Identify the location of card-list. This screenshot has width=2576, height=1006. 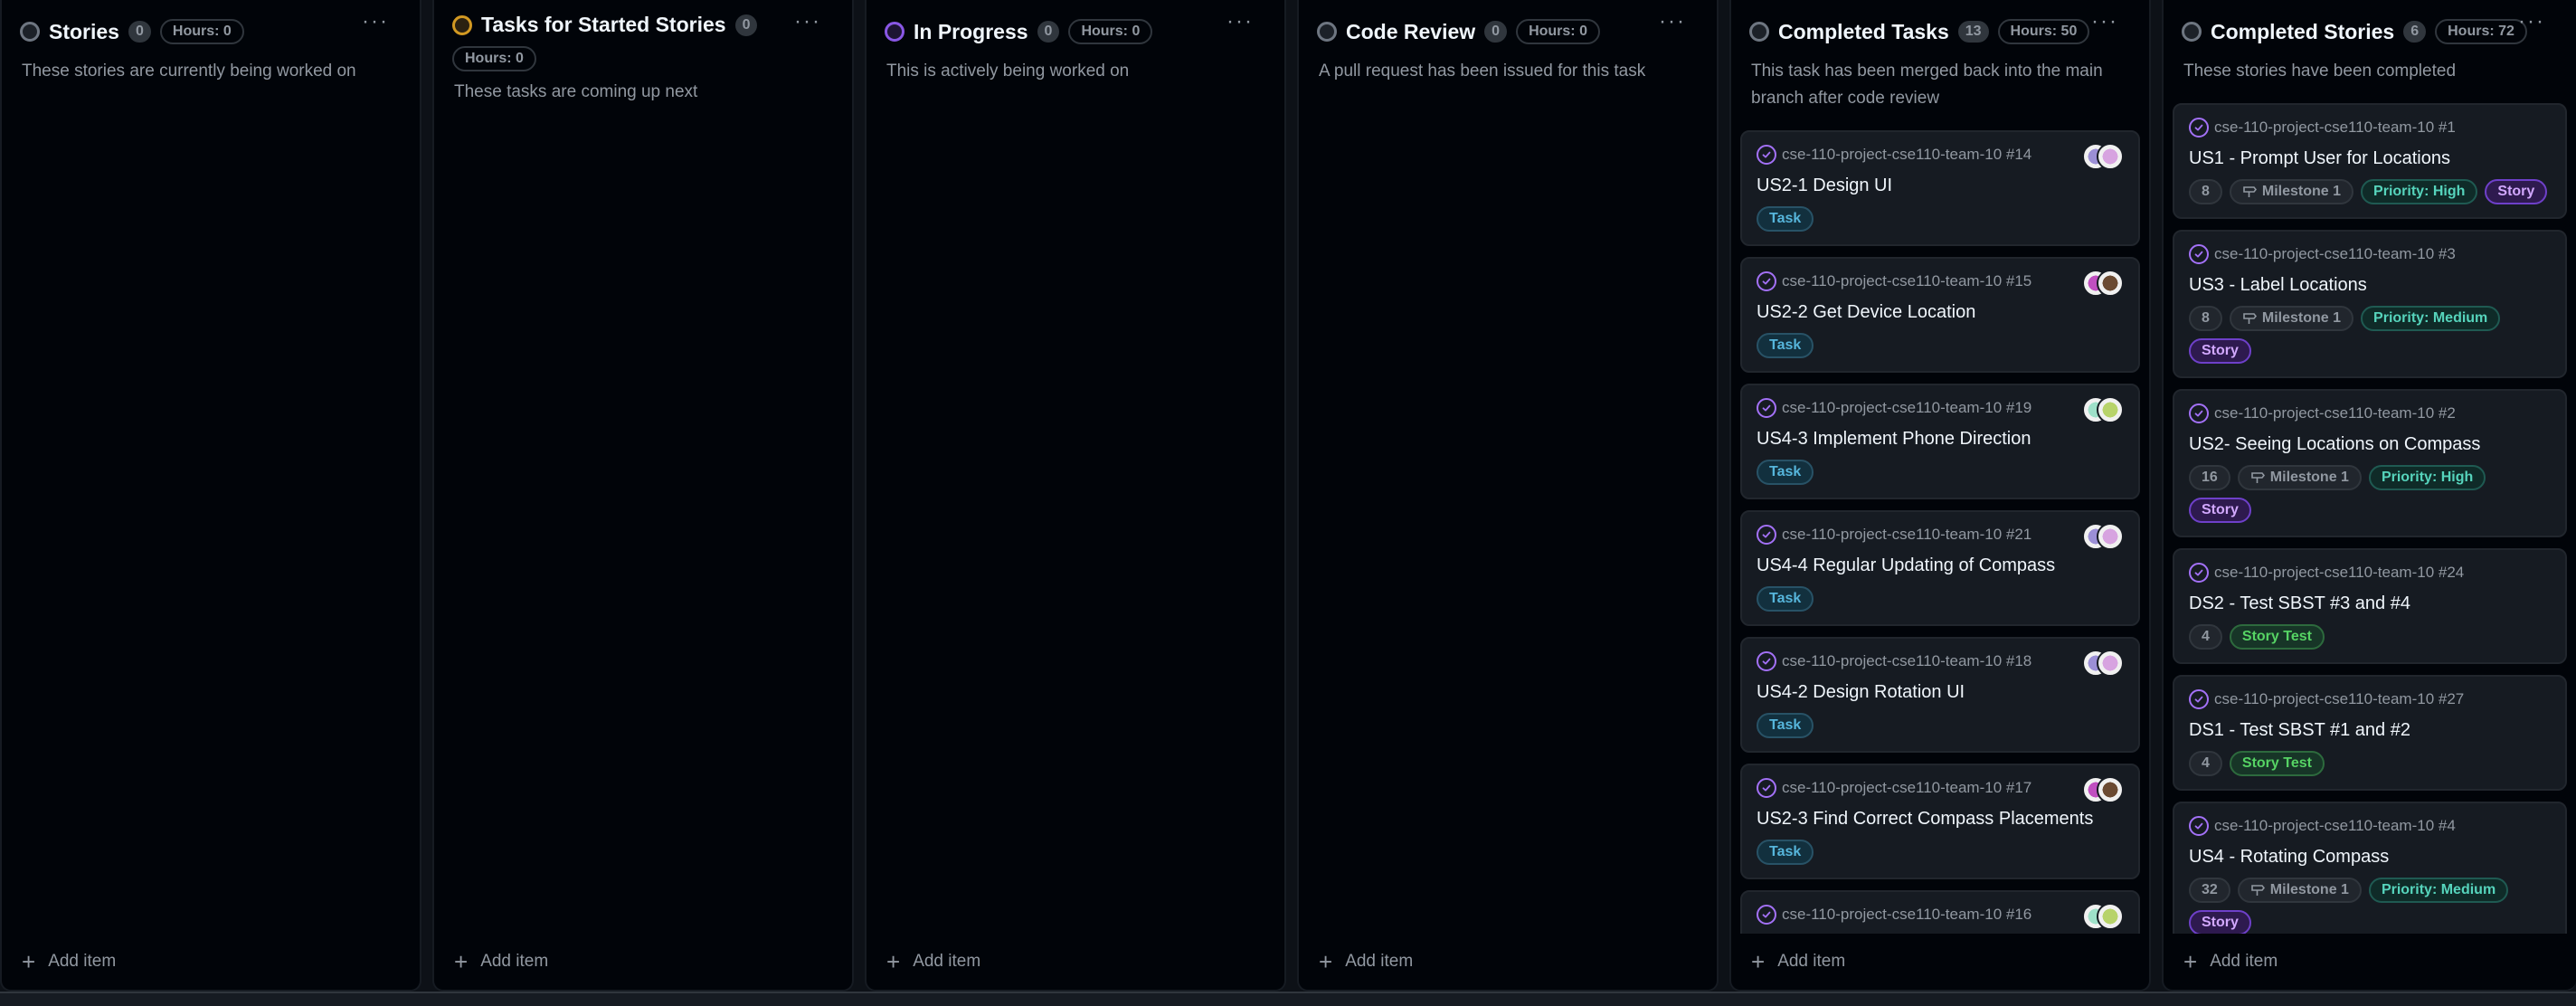
(1075, 509).